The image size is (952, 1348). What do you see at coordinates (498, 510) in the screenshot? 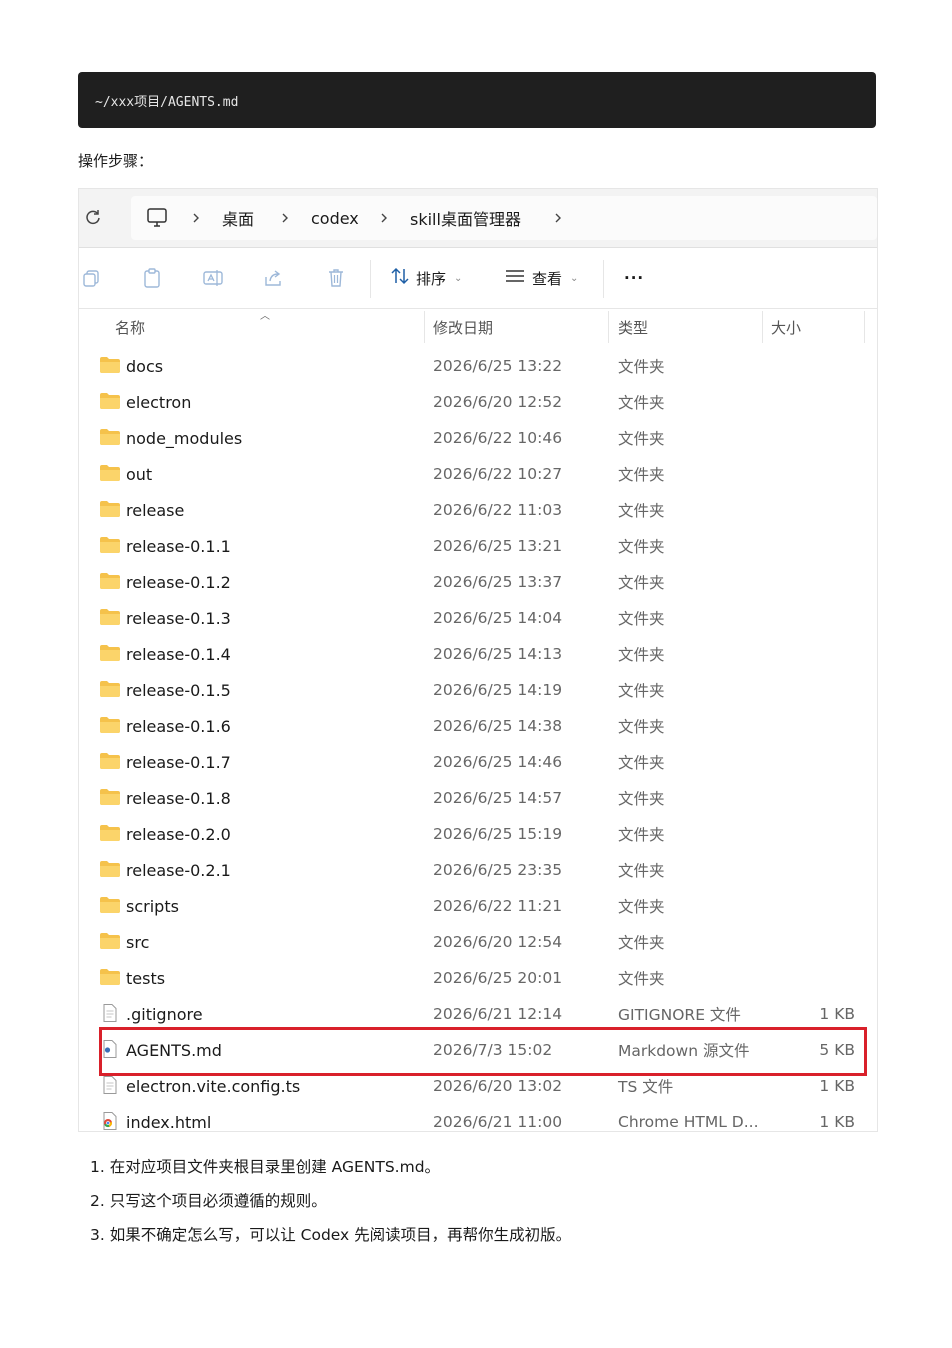
I see `file-date: 2026/6/22 11:03` at bounding box center [498, 510].